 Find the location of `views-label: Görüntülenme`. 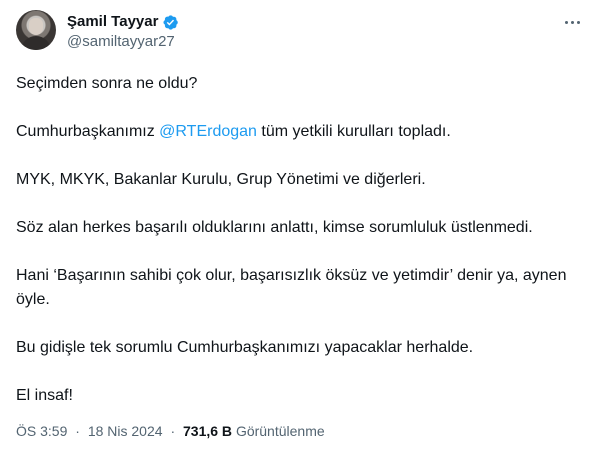

views-label: Görüntülenme is located at coordinates (280, 431).